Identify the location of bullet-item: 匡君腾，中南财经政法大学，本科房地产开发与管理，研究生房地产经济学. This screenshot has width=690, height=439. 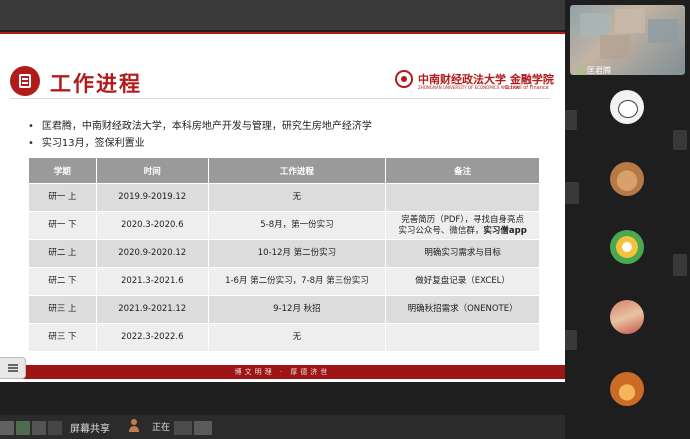
(200, 126).